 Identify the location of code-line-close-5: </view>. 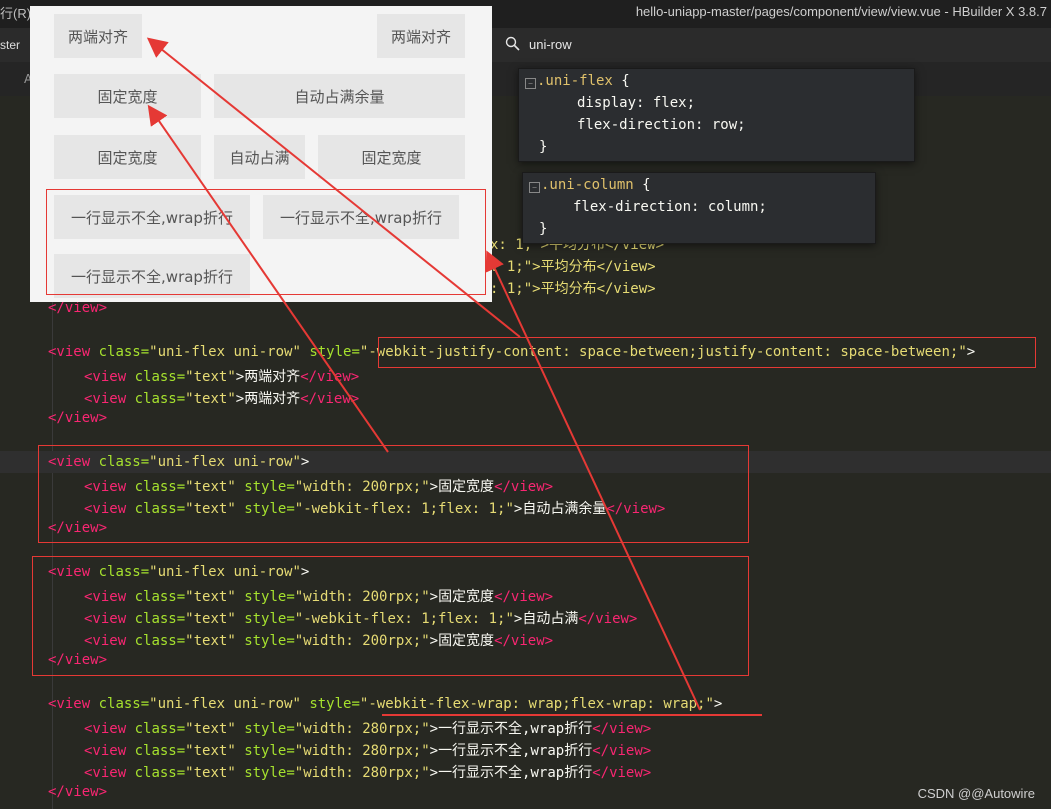
(78, 792).